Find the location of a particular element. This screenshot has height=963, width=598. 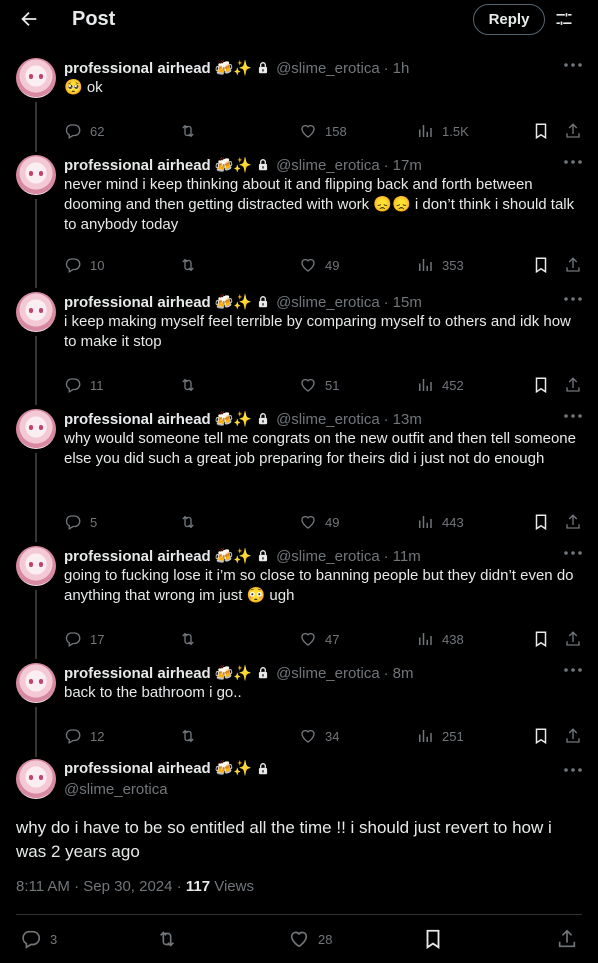

views-action: 353 is located at coordinates (440, 265).